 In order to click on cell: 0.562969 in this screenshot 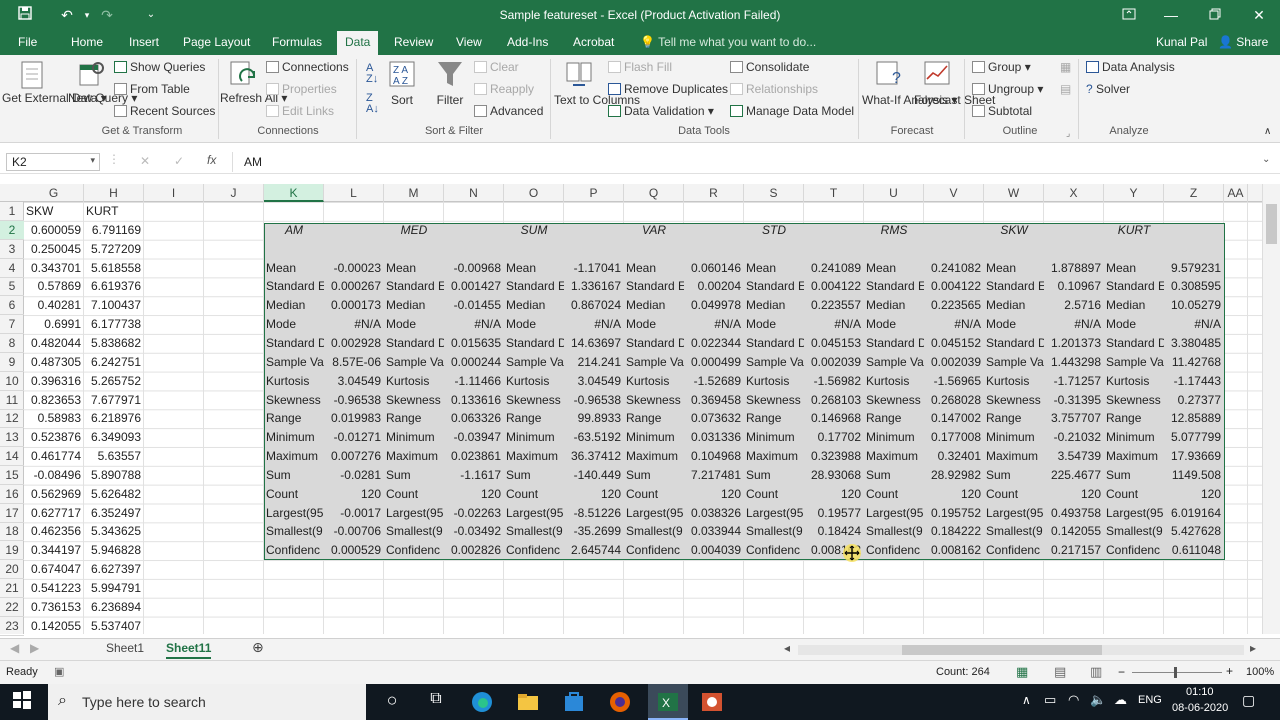, I will do `click(54, 494)`.